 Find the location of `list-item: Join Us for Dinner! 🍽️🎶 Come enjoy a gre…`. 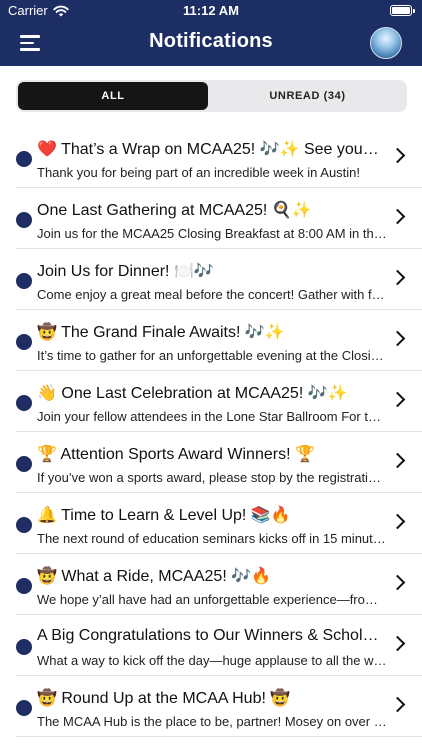

list-item: Join Us for Dinner! 🍽️🎶 Come enjoy a gre… is located at coordinates (211, 279).